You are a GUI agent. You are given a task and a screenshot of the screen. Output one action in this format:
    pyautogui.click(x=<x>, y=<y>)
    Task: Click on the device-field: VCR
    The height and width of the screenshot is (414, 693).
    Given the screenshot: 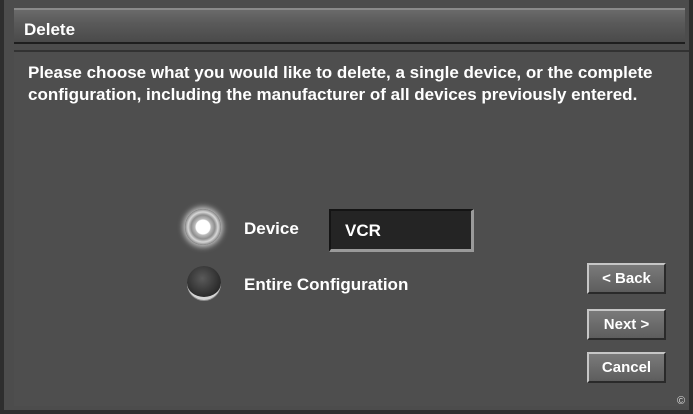 What is the action you would take?
    pyautogui.click(x=401, y=230)
    